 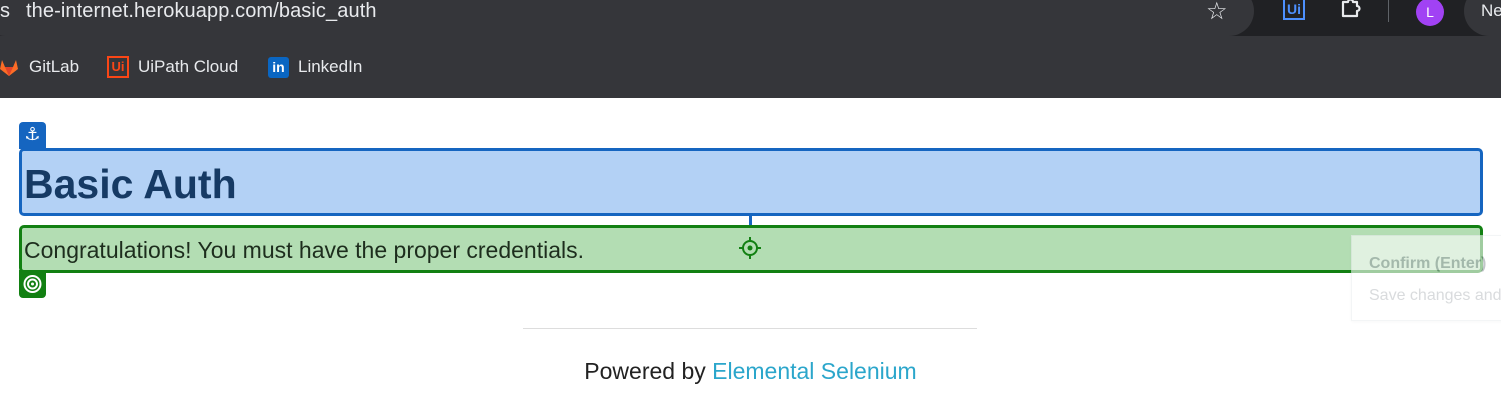 I want to click on bookmark-label: GitLab, so click(x=54, y=66).